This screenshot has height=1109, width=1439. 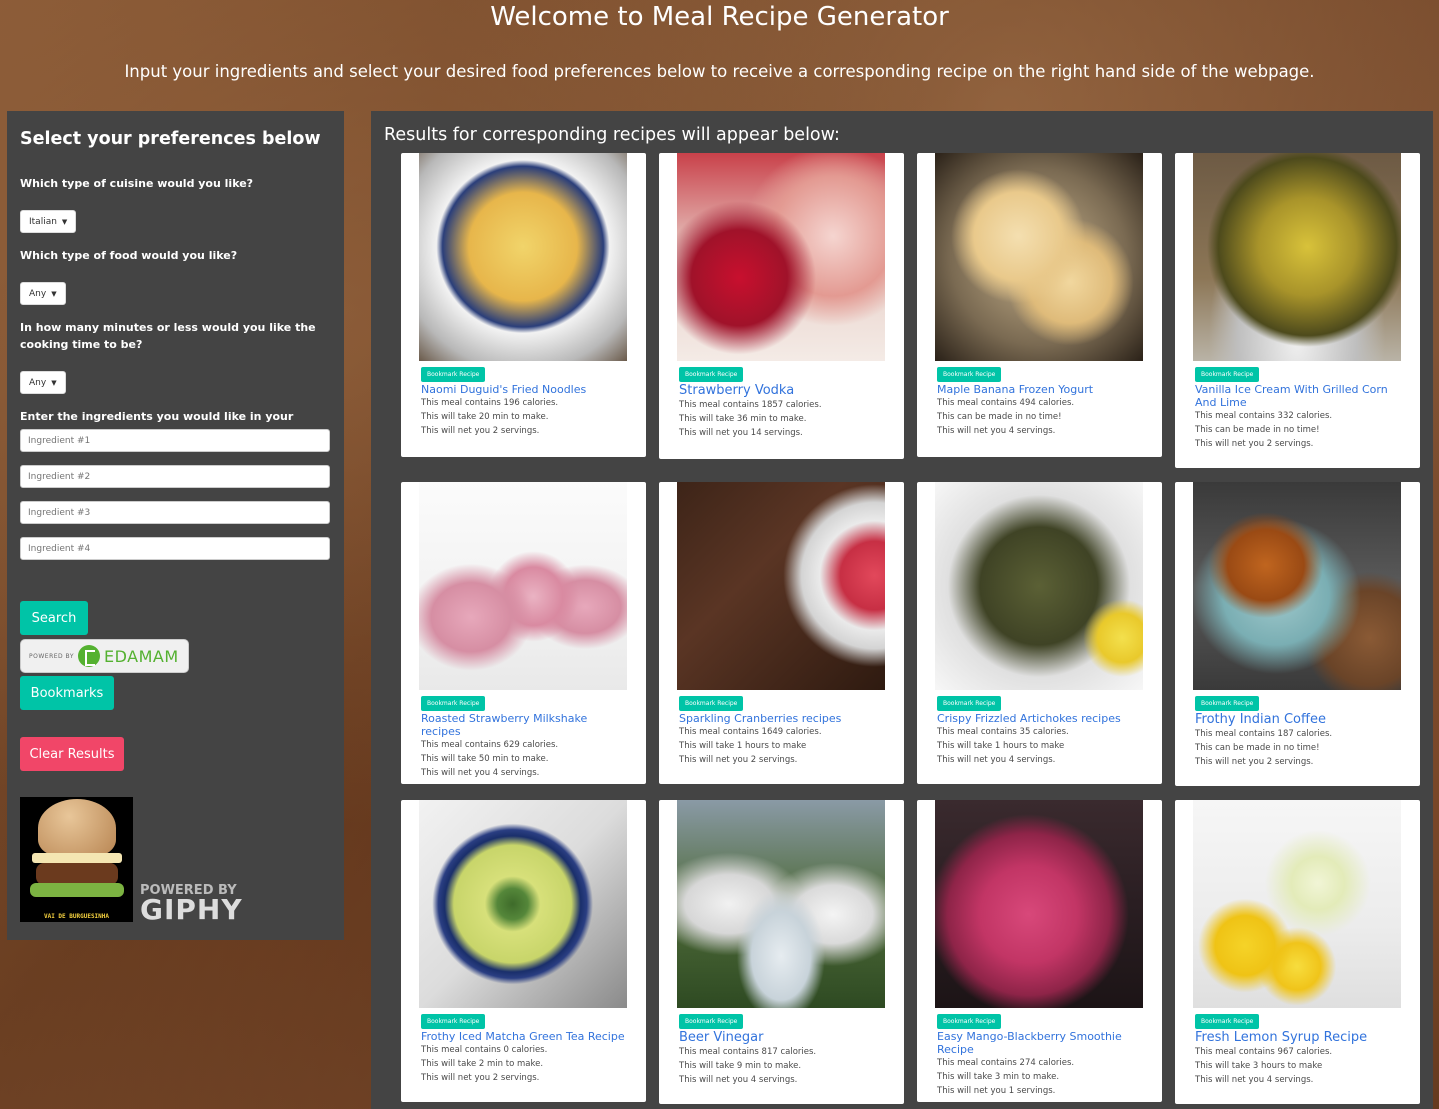 What do you see at coordinates (1264, 734) in the screenshot?
I see `recipe-calories: This meal contains 187 calories.` at bounding box center [1264, 734].